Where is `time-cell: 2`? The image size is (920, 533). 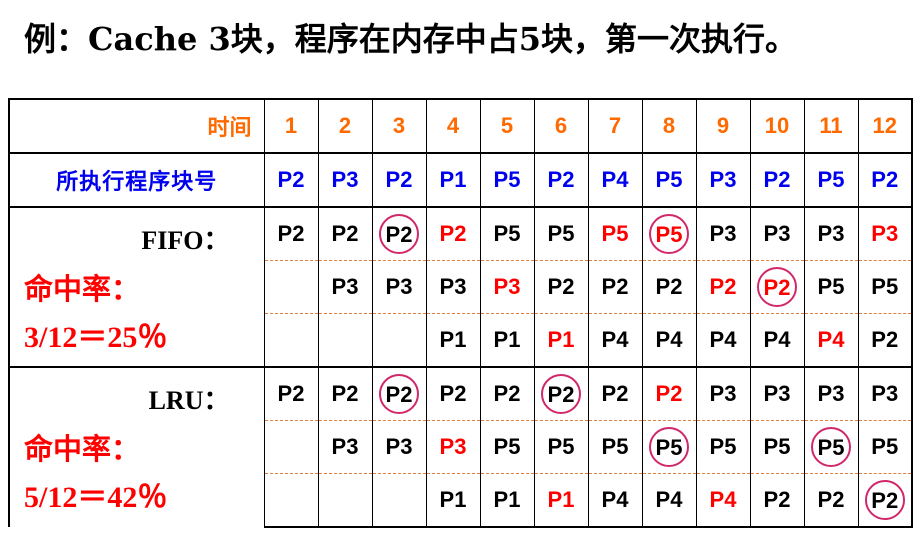 time-cell: 2 is located at coordinates (344, 125).